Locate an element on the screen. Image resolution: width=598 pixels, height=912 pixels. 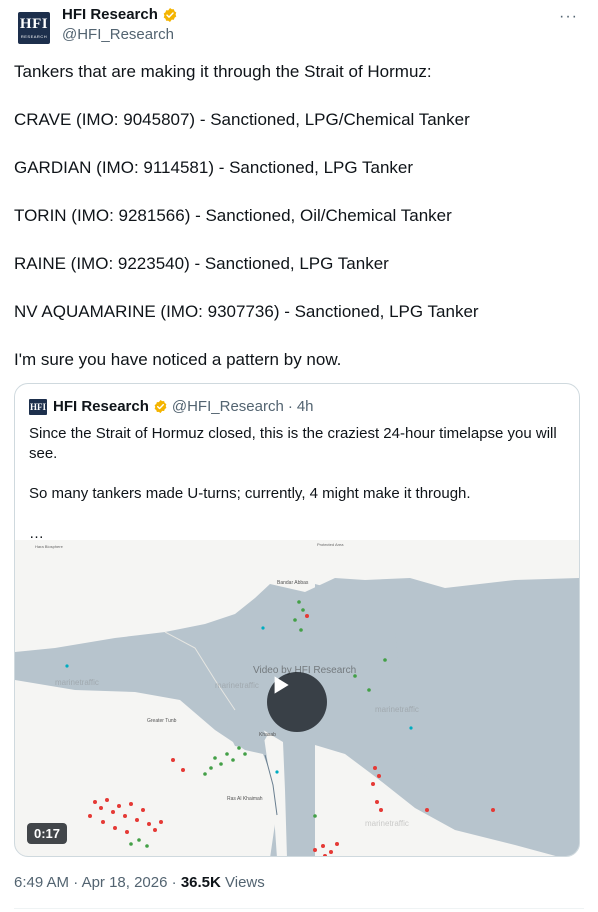
tweet-time: 6:49 AM is located at coordinates (41, 882).